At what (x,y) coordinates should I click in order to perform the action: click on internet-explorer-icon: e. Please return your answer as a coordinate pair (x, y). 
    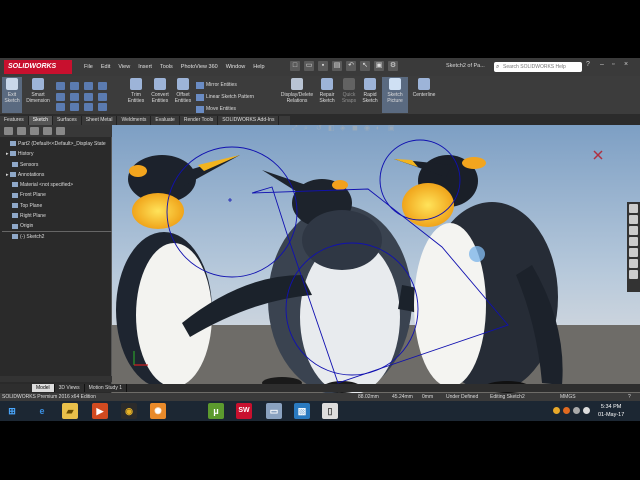
    Looking at the image, I should click on (42, 411).